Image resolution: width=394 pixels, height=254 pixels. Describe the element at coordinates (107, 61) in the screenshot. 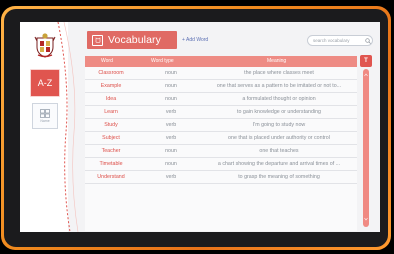

I see `column-header-word: Word` at that location.